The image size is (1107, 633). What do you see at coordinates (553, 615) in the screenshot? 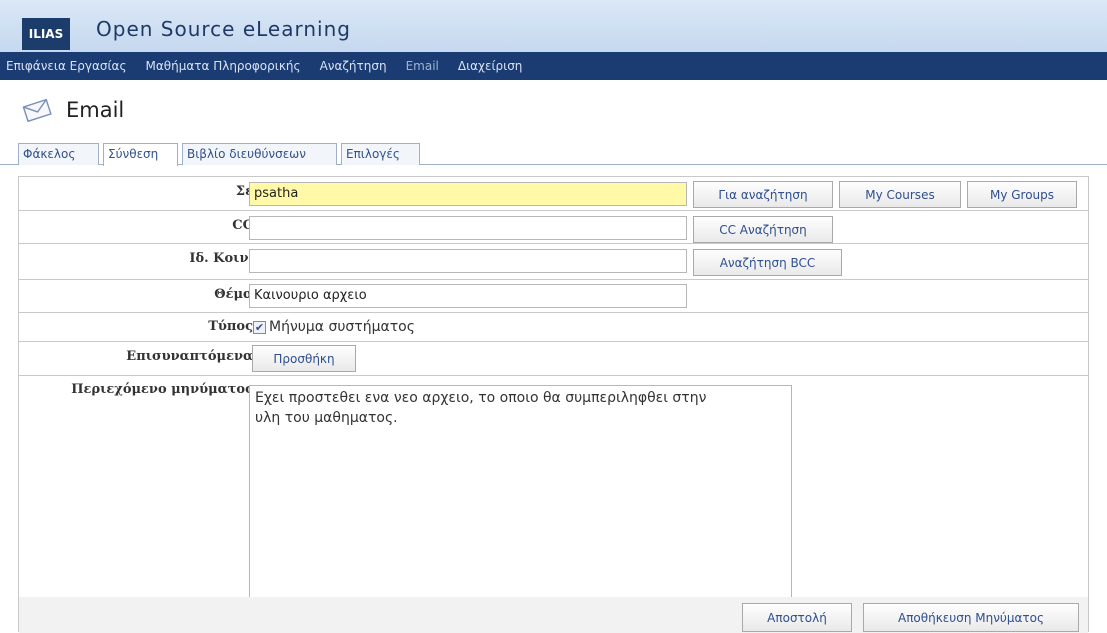
I see `form-footer: Αποστολή Αποθήκευση Μηνύματος` at bounding box center [553, 615].